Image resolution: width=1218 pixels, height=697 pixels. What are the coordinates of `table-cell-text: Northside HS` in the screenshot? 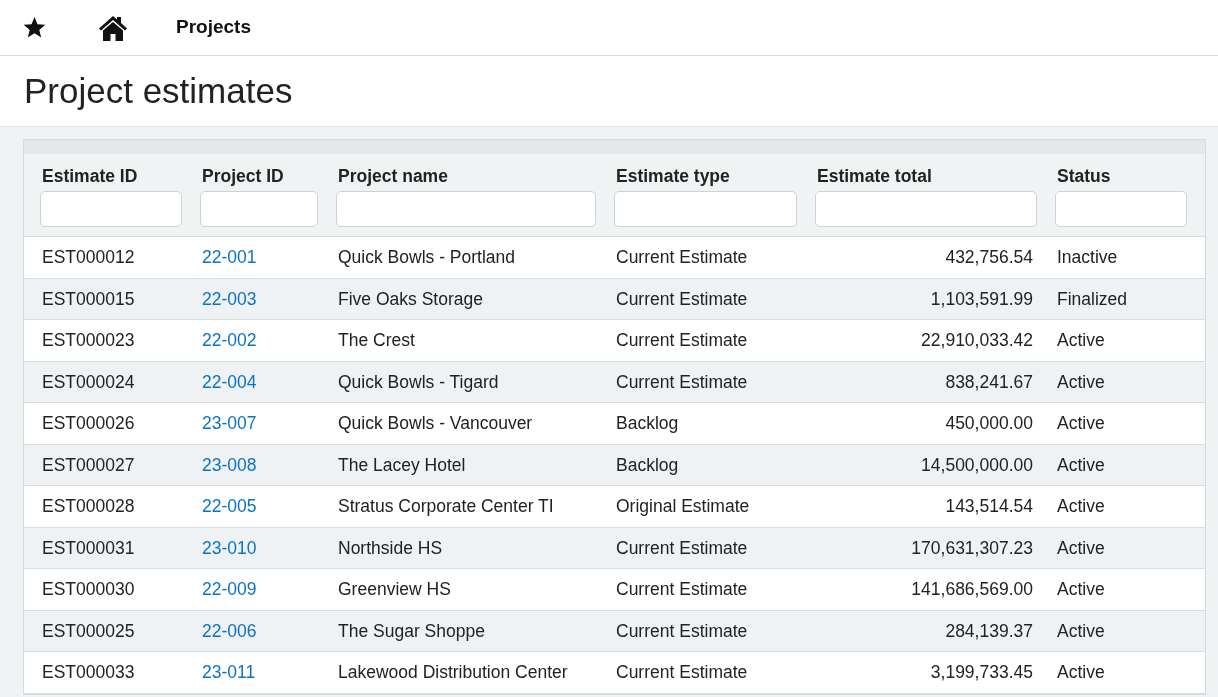 It's located at (390, 548).